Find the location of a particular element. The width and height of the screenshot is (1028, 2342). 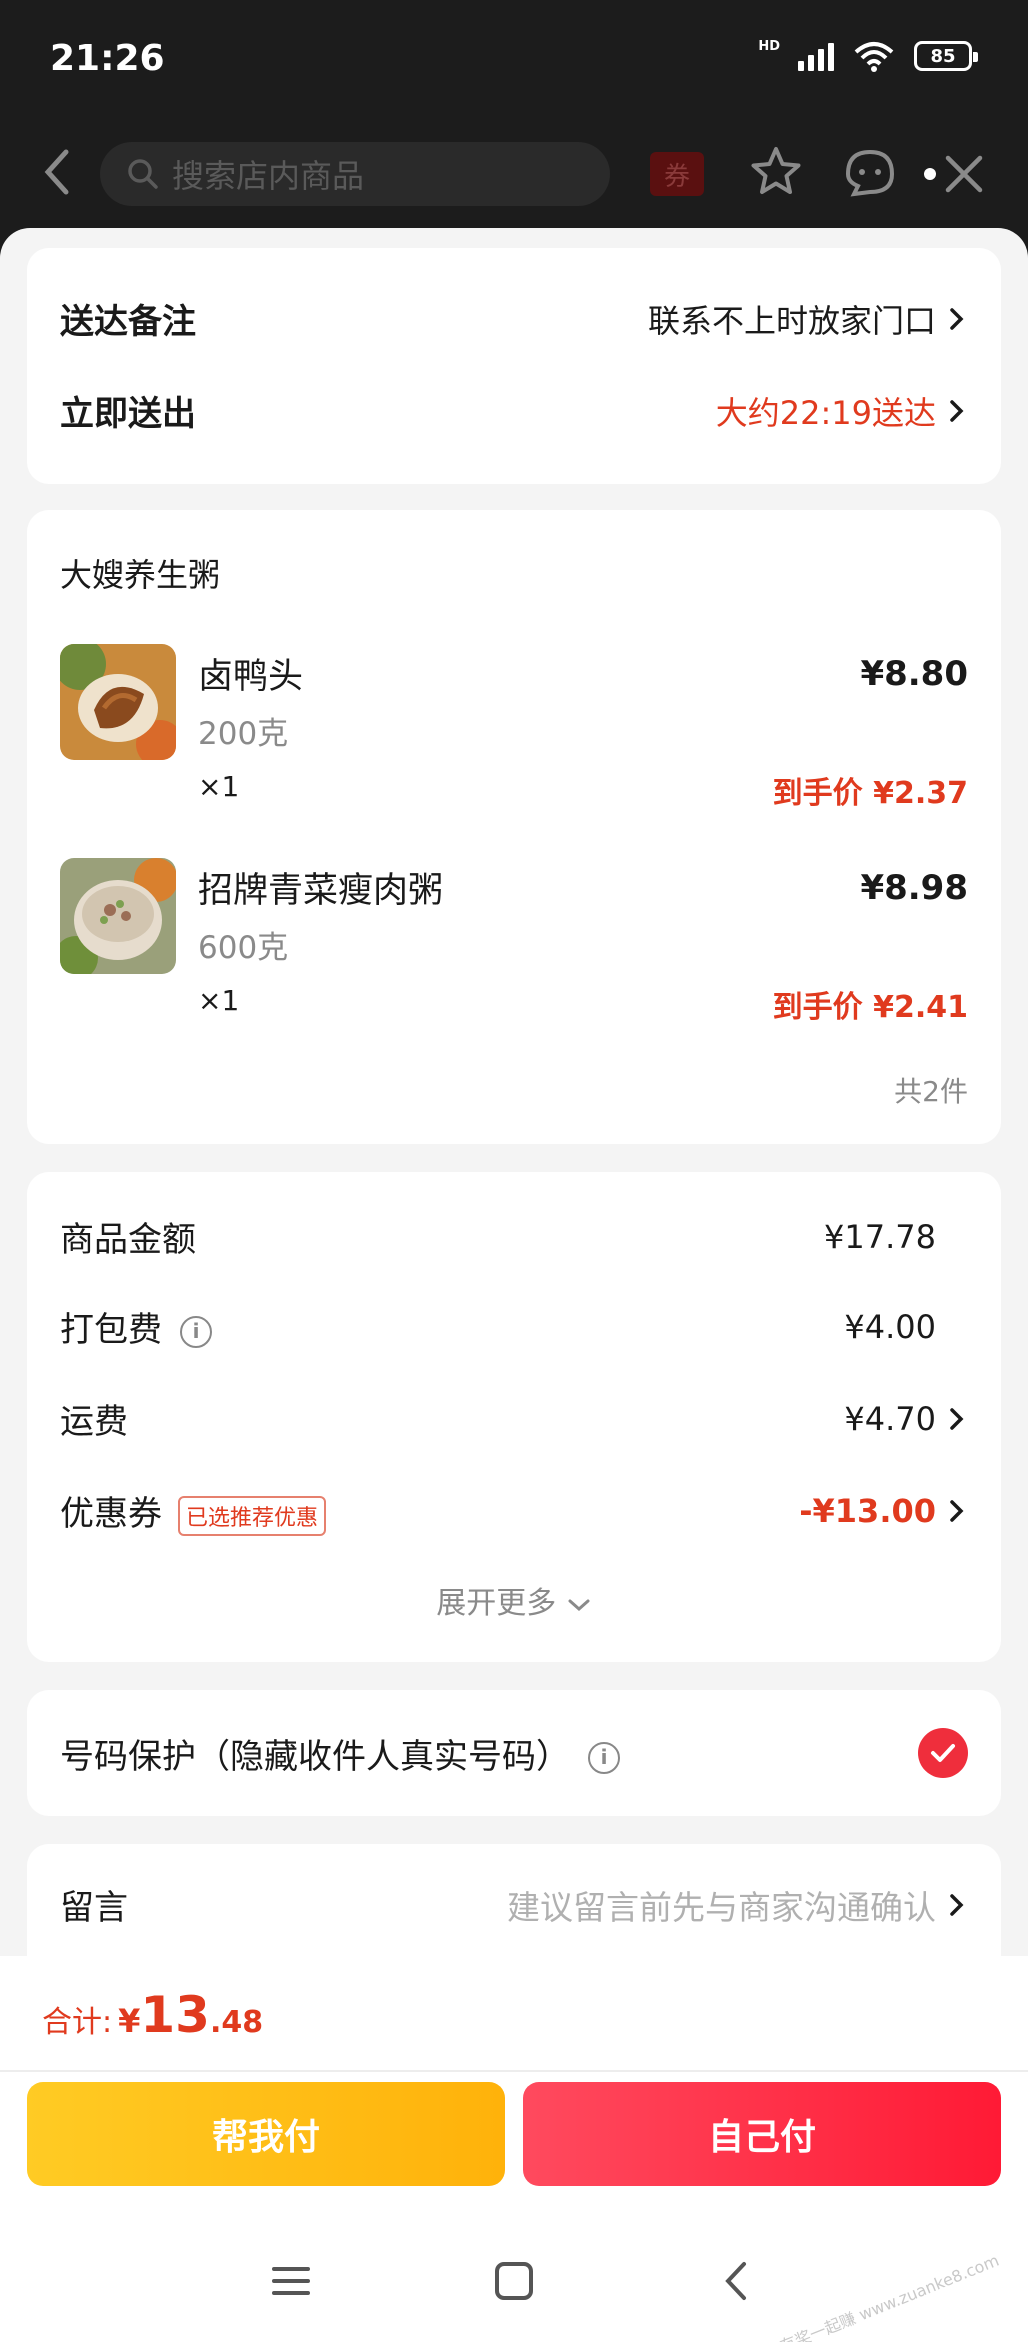

total-amount-dec: .48 is located at coordinates (236, 2022).